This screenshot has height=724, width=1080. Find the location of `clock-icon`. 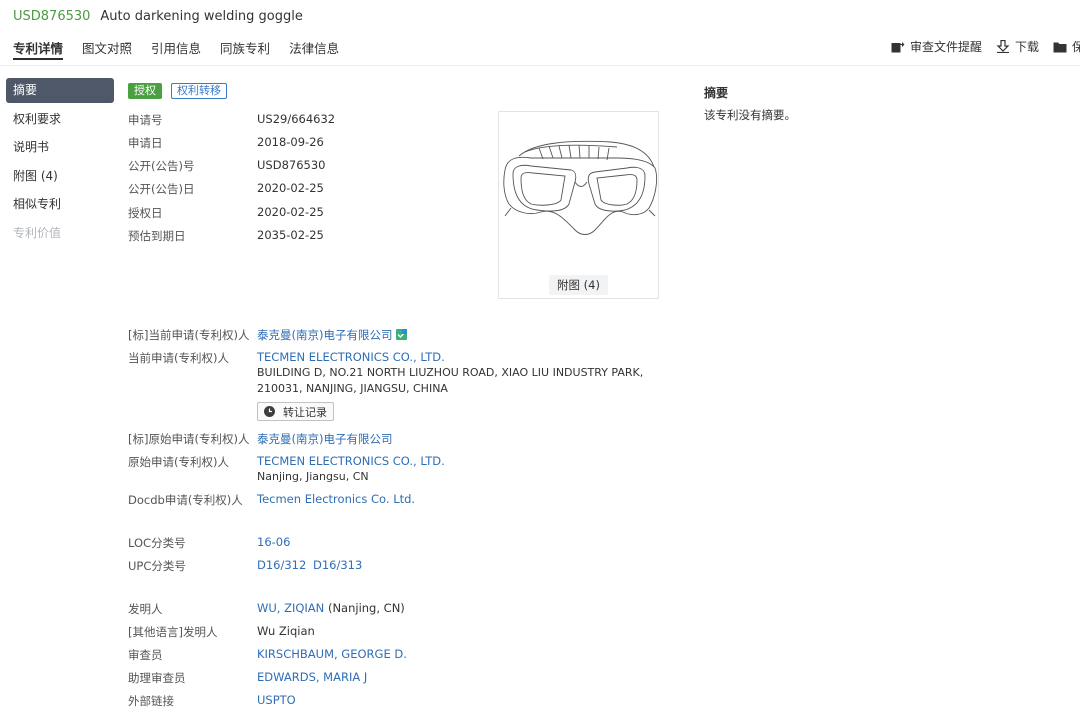

clock-icon is located at coordinates (269, 411).